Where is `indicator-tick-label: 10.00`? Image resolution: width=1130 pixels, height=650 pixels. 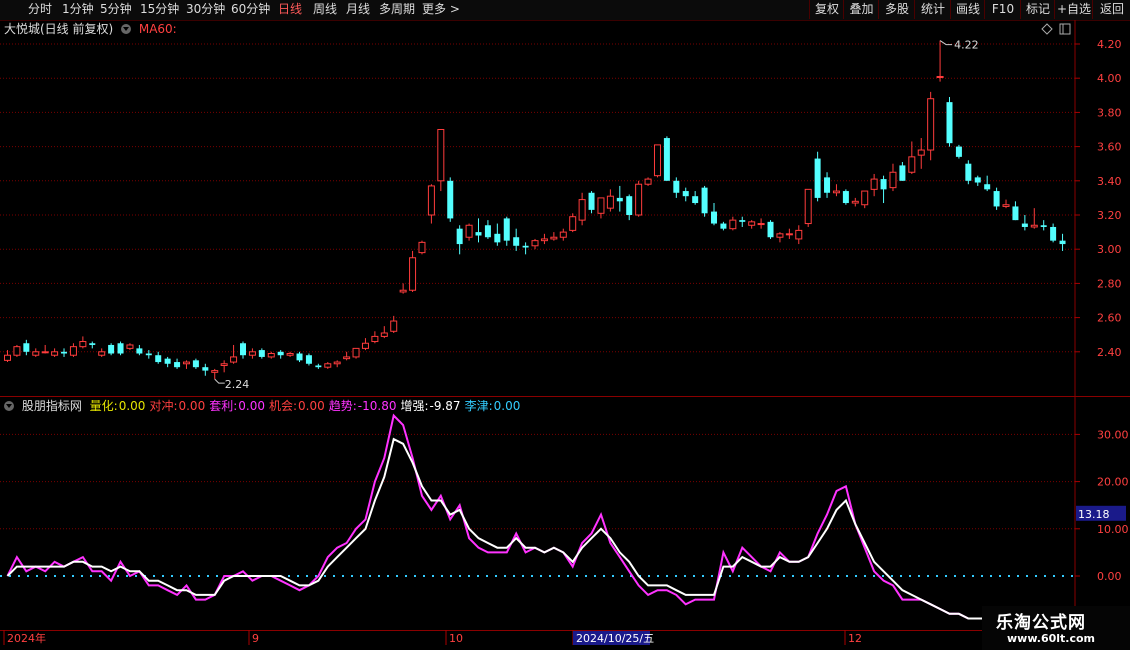 indicator-tick-label: 10.00 is located at coordinates (1113, 529).